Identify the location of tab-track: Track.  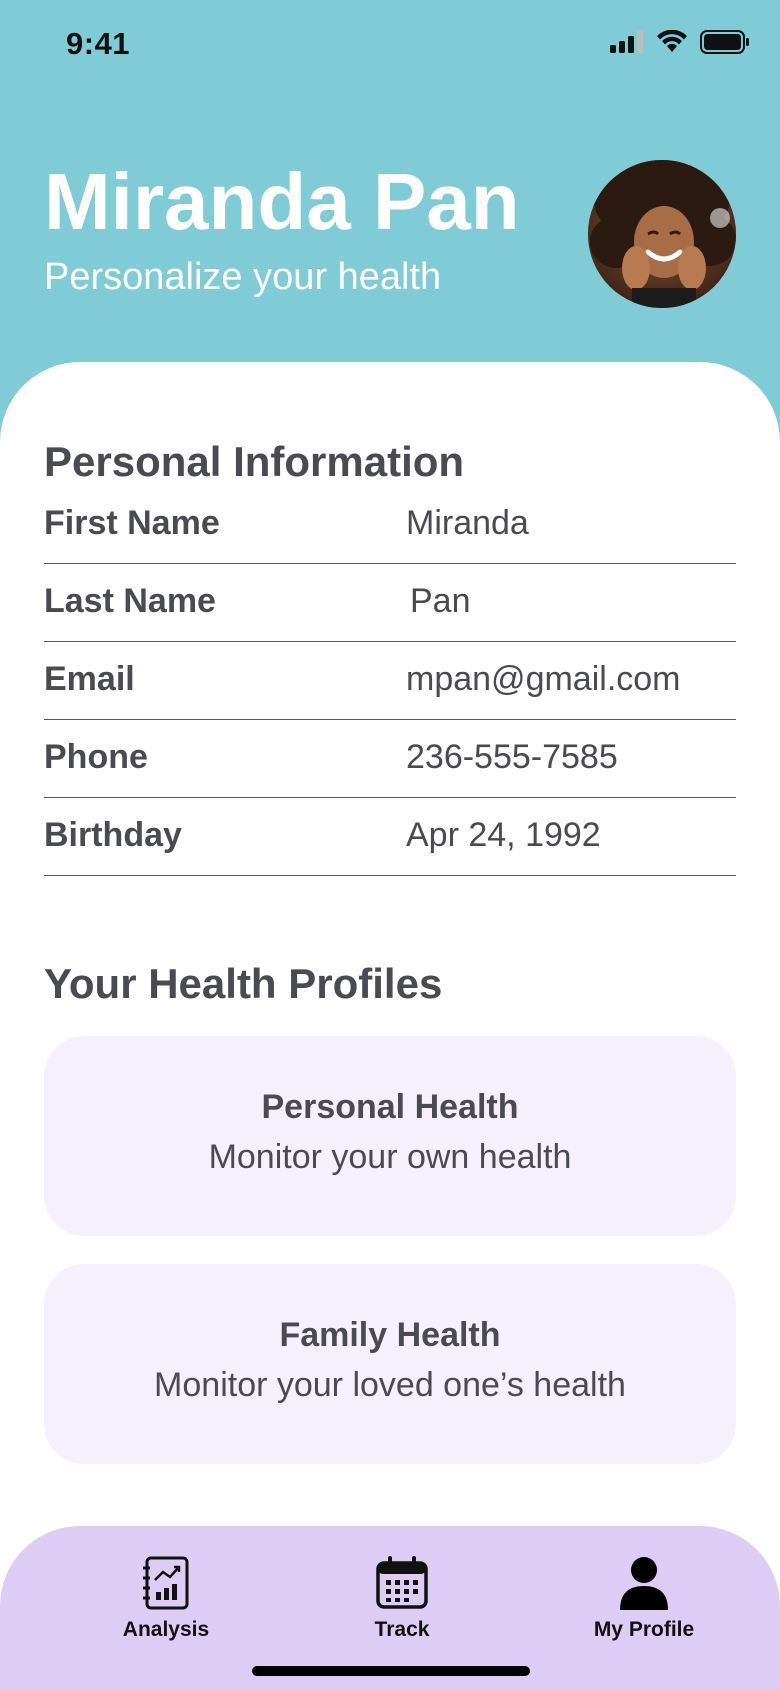
(402, 1611).